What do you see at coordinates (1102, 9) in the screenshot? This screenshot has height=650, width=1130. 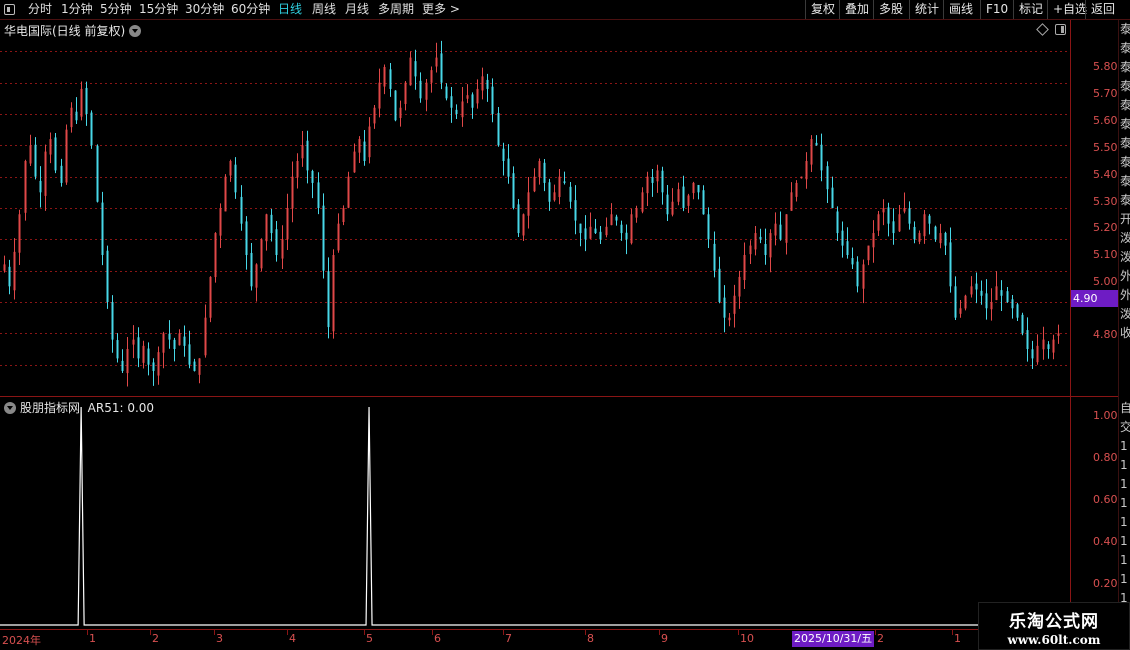 I see `back-button: 返回` at bounding box center [1102, 9].